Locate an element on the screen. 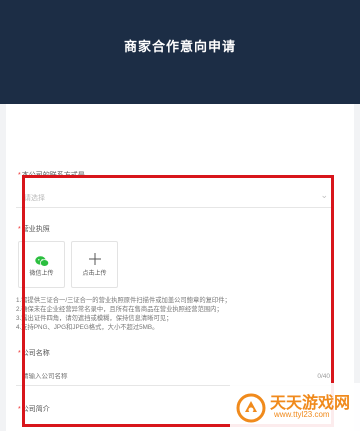 This screenshot has width=360, height=431. page-margin-right is located at coordinates (357, 267).